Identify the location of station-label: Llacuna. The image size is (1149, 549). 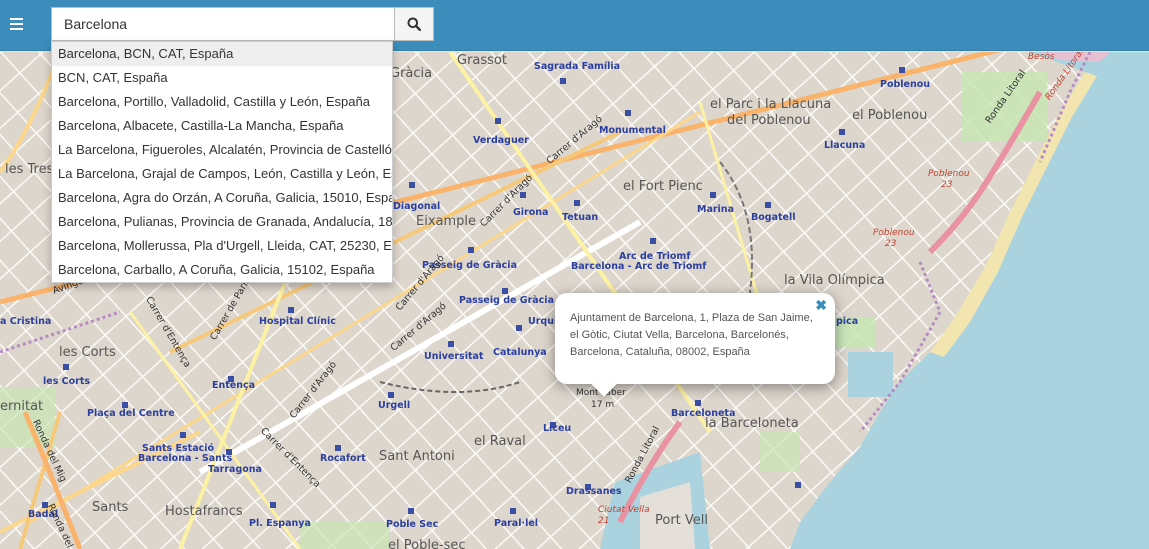
(845, 145).